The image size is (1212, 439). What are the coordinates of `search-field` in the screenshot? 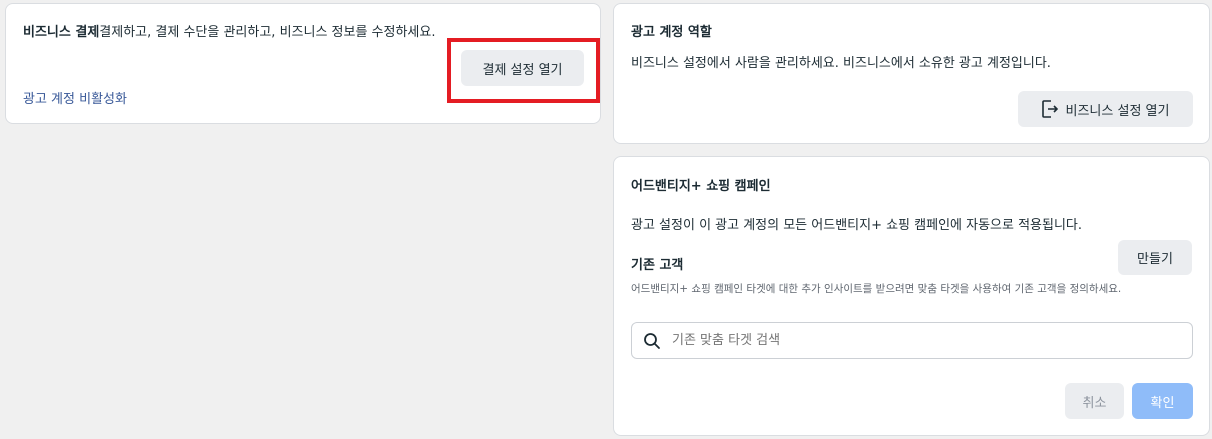 It's located at (912, 340).